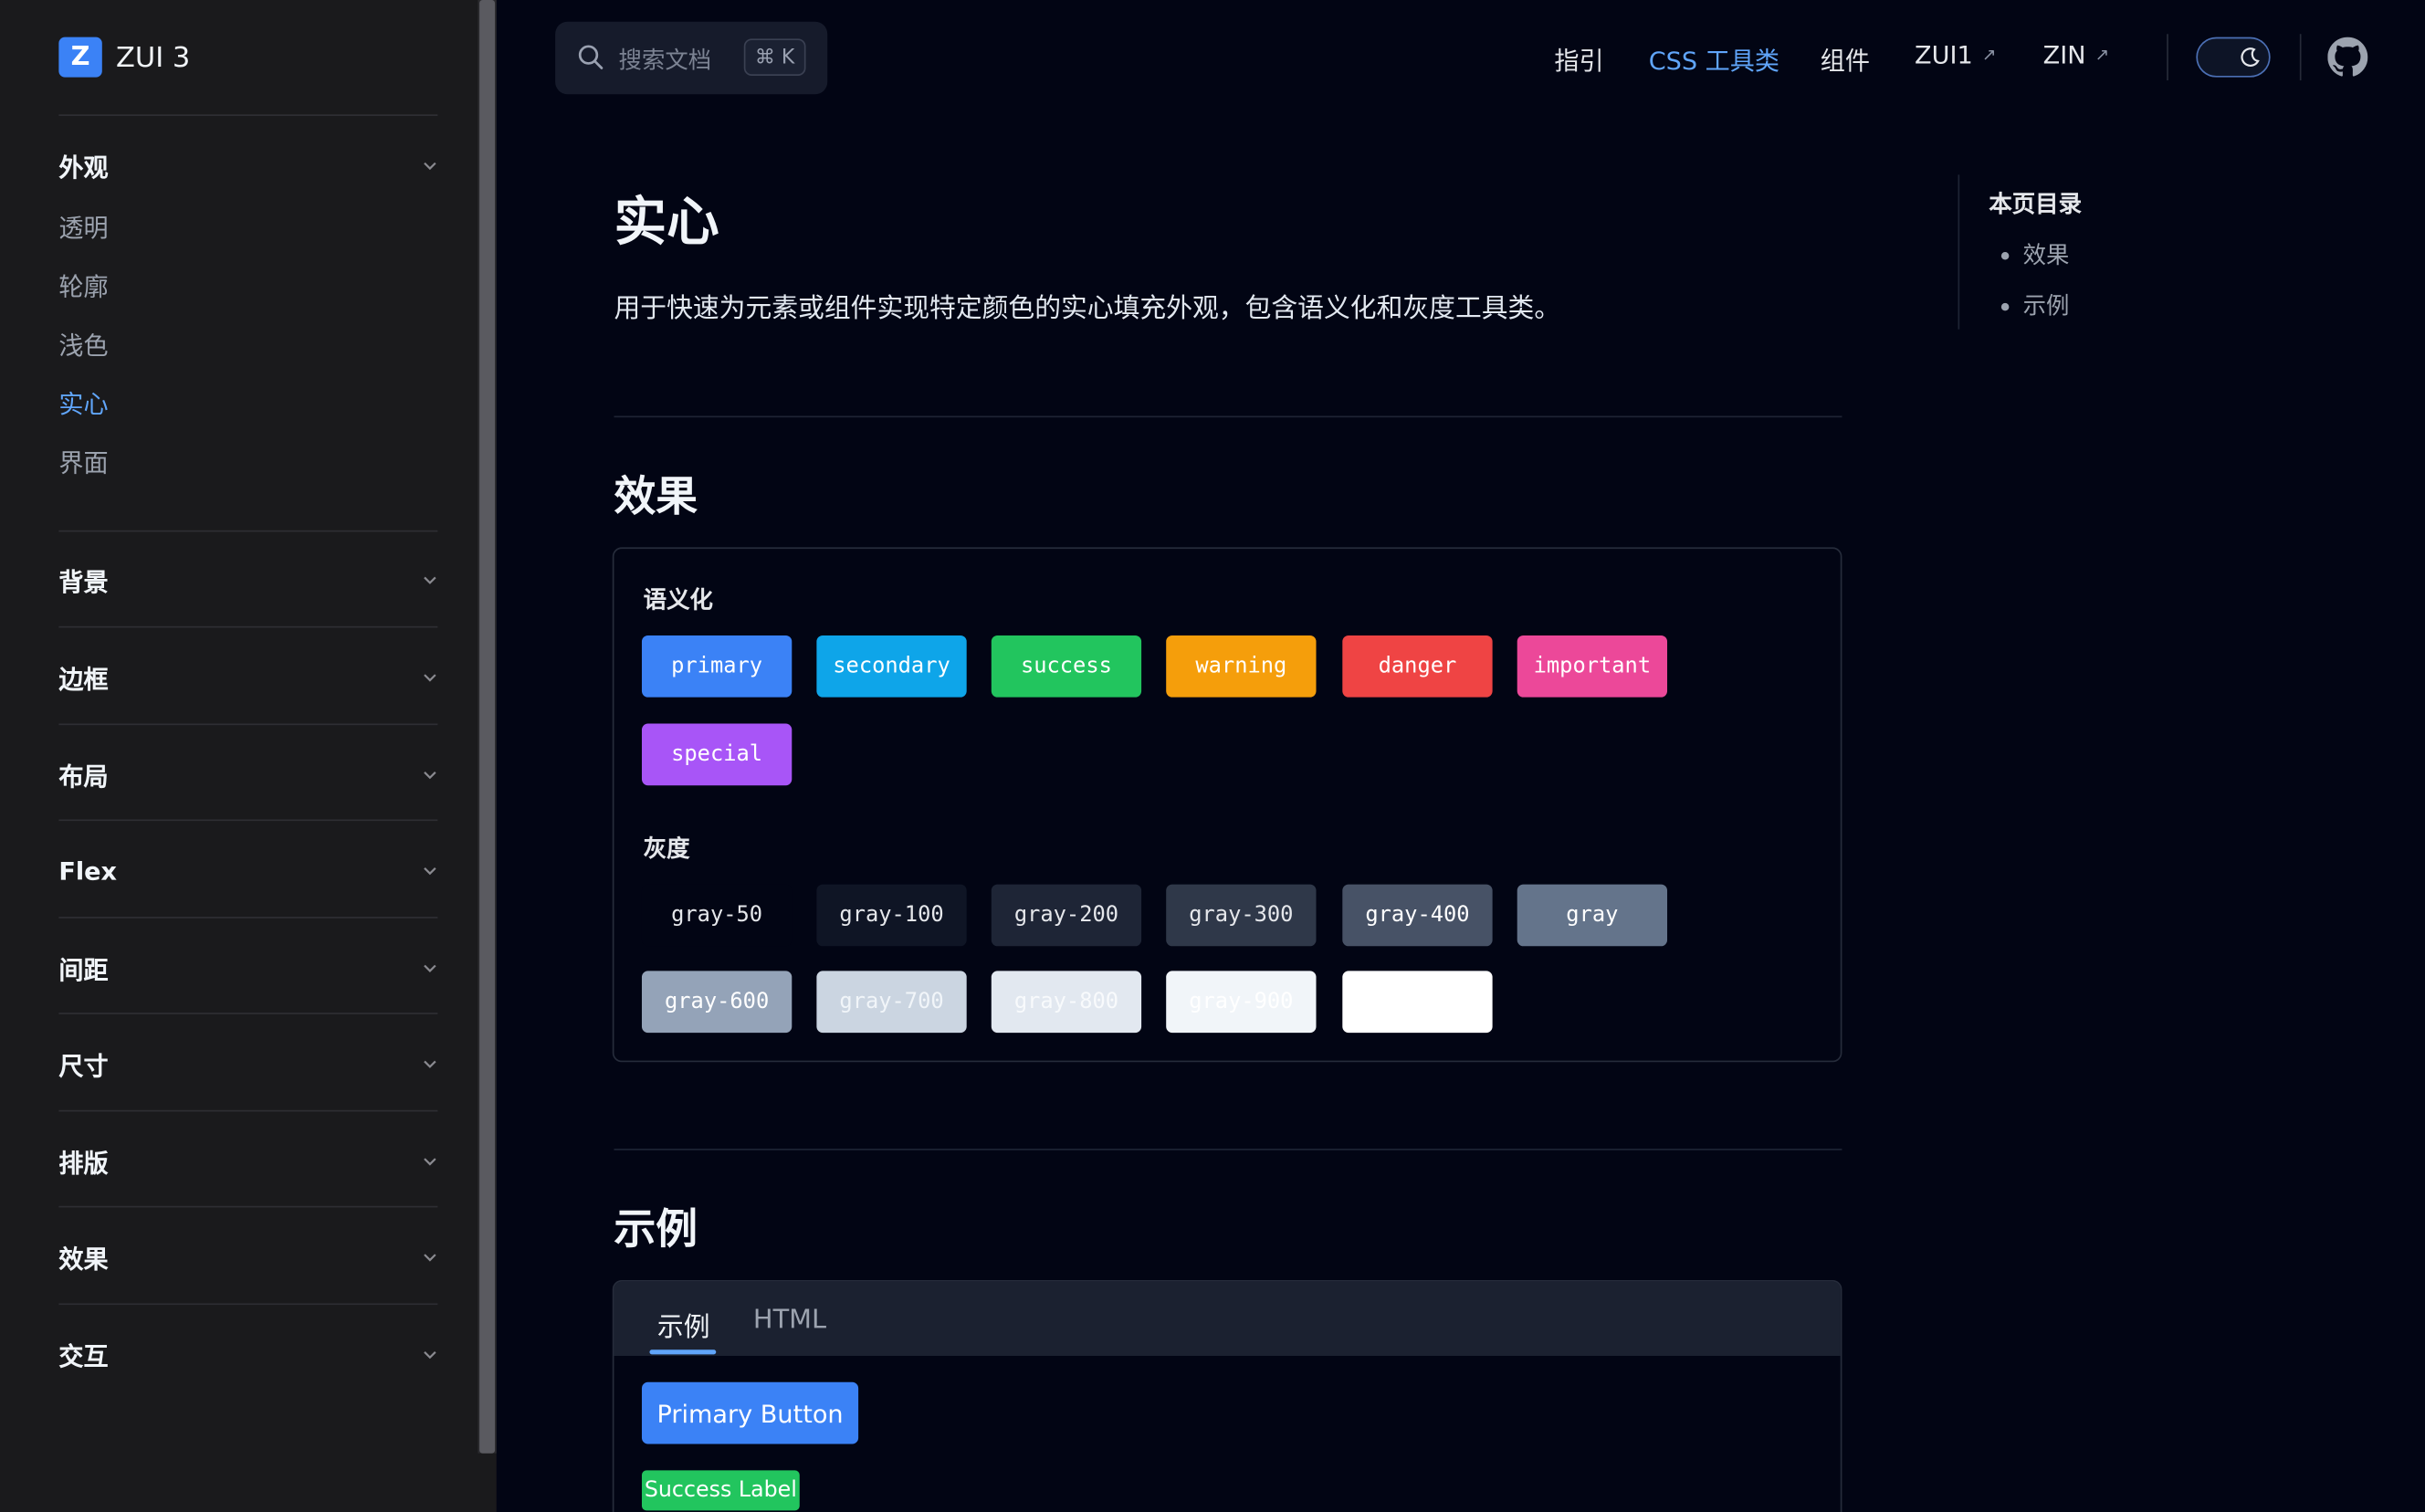 The height and width of the screenshot is (1512, 2425). What do you see at coordinates (750, 1412) in the screenshot?
I see `primary-button: Primary Button` at bounding box center [750, 1412].